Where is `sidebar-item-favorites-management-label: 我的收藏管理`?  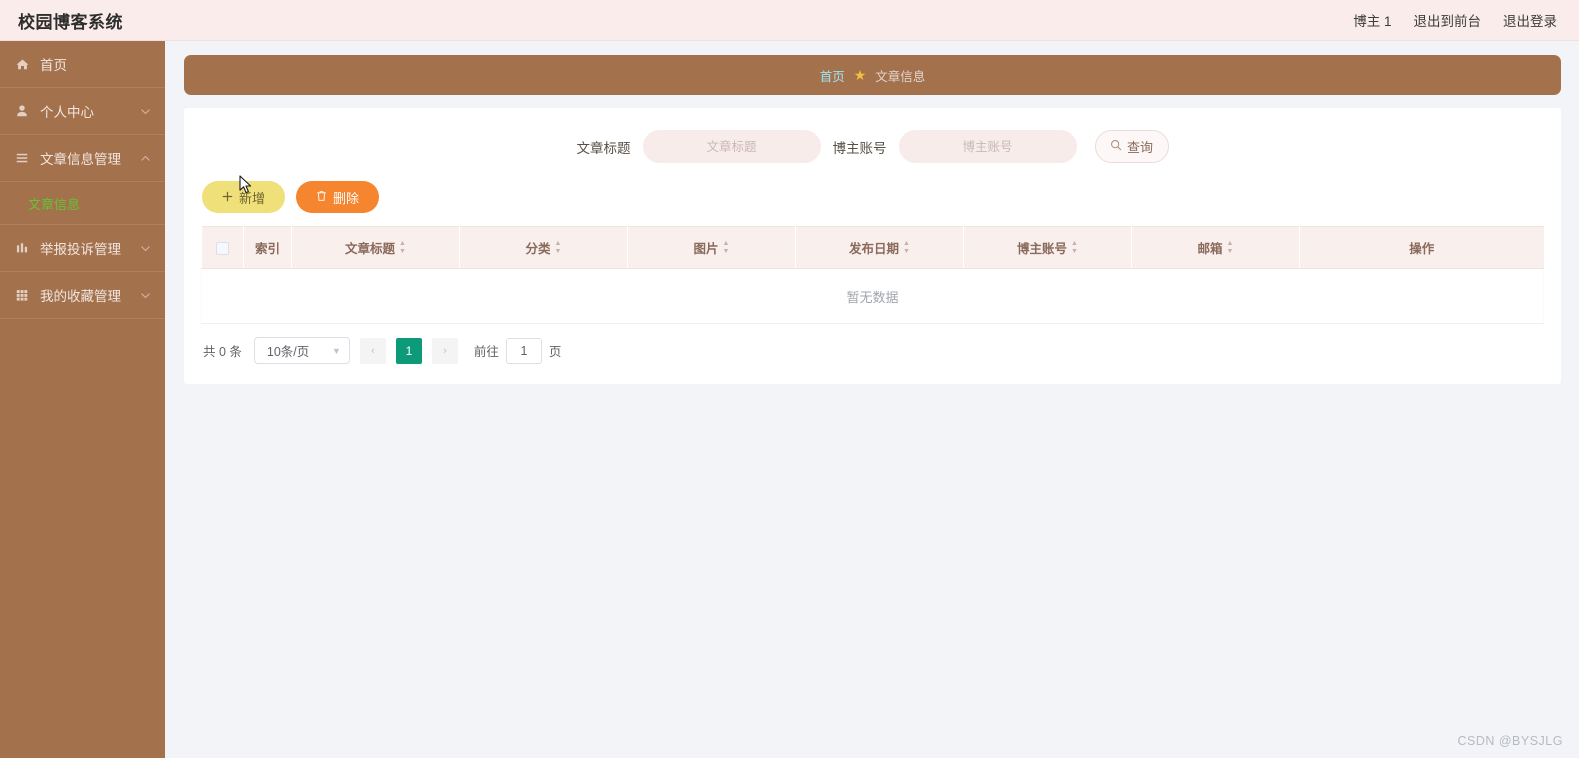
sidebar-item-favorites-management-label: 我的收藏管理 is located at coordinates (80, 296).